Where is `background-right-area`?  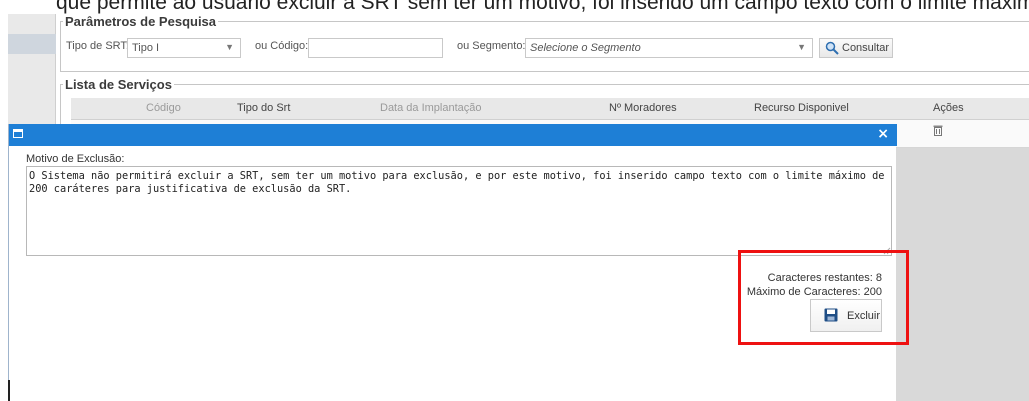 background-right-area is located at coordinates (962, 274).